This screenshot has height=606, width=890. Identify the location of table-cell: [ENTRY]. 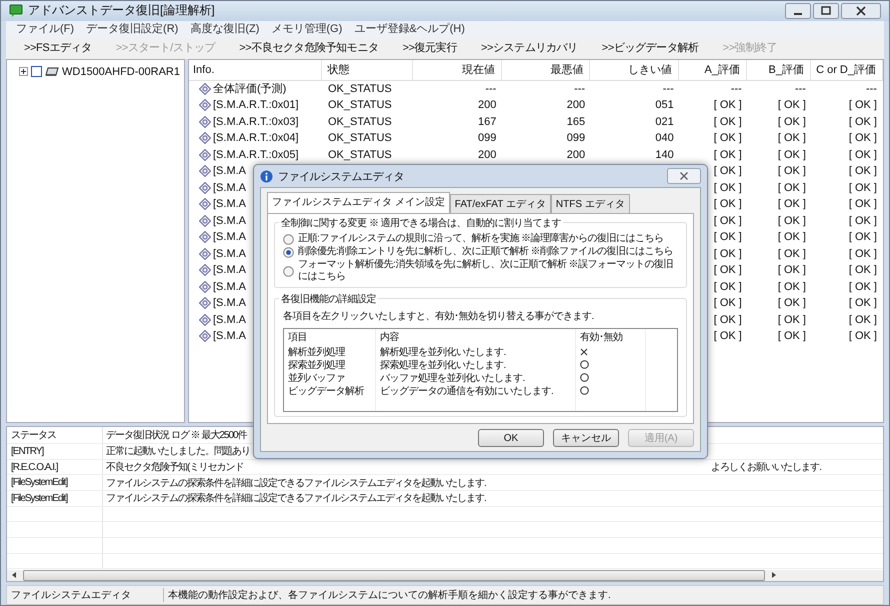
(55, 451).